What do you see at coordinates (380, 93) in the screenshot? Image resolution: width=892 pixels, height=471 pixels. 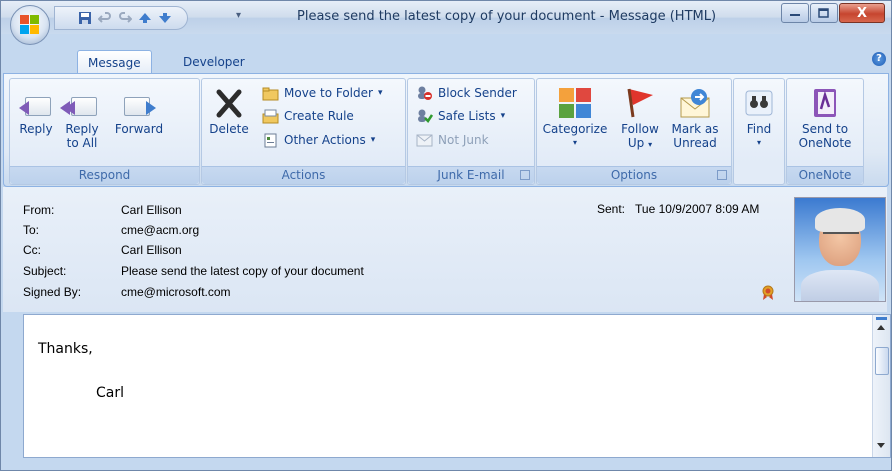 I see `move-to-folder-dropdown-icon: ▾` at bounding box center [380, 93].